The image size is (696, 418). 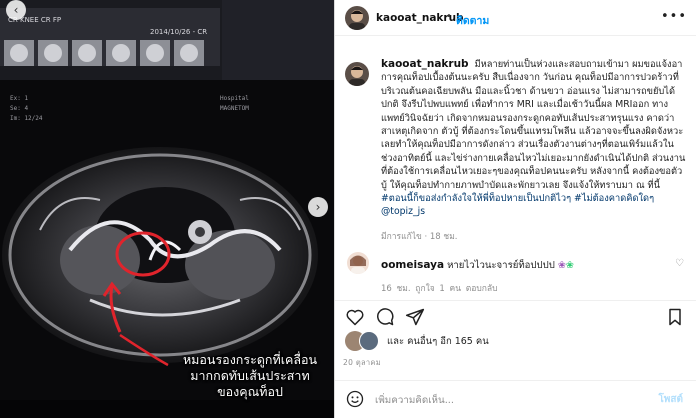 I want to click on heart-icon, so click(x=355, y=317).